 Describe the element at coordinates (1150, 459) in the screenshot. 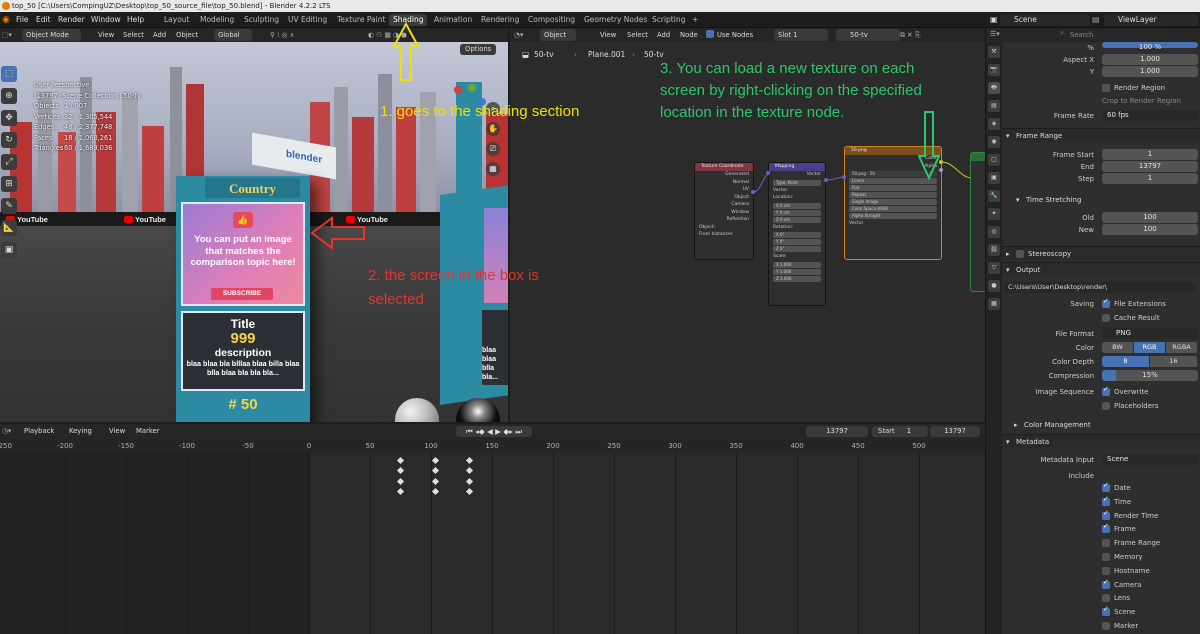

I see `metadata-input-dropdown: Scene` at that location.